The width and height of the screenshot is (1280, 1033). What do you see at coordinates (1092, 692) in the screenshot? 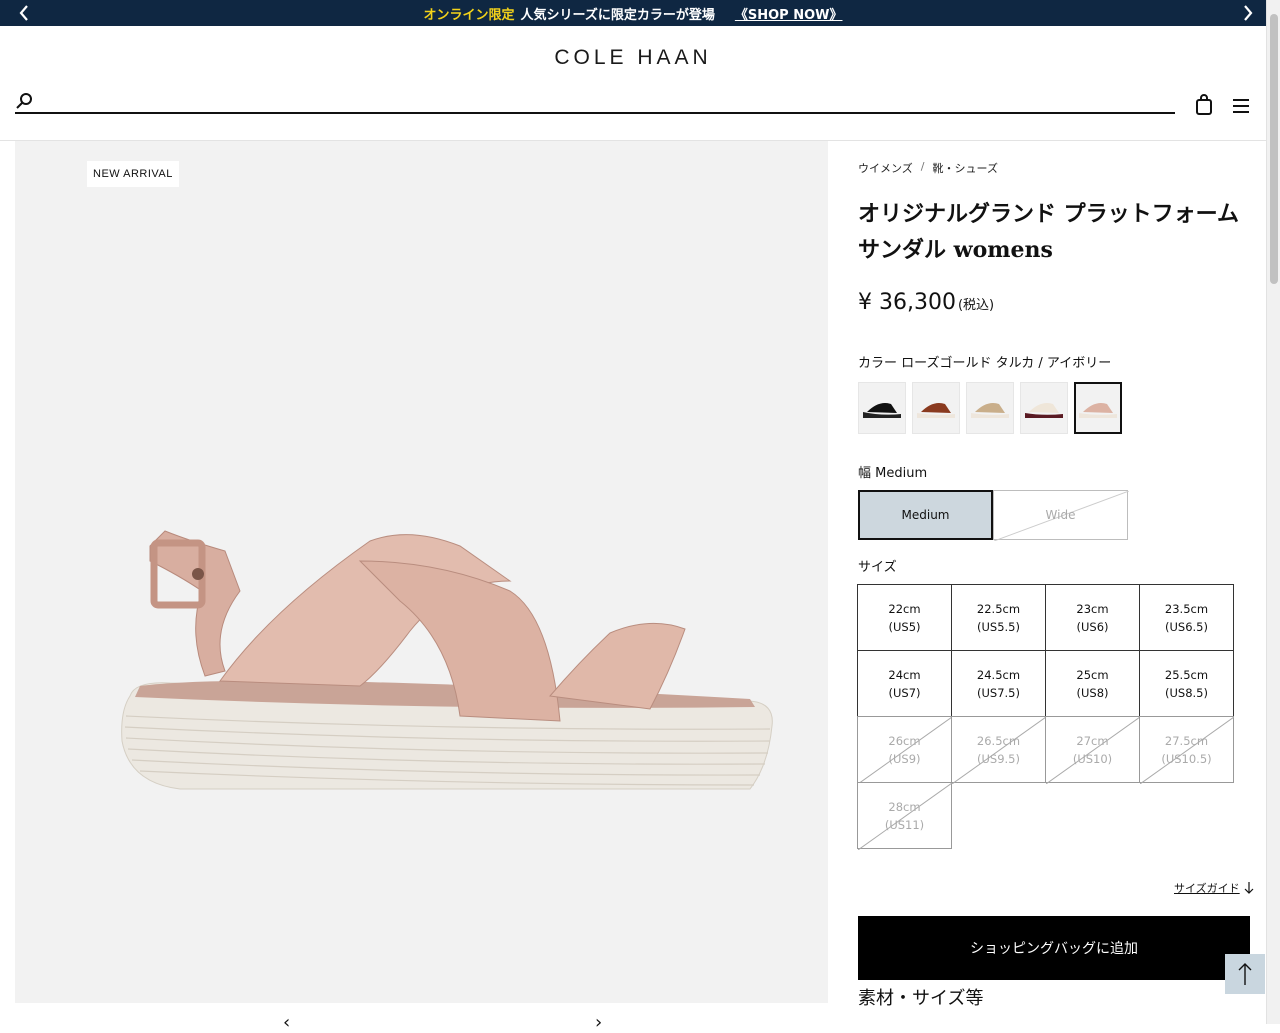
I see `size-us: (US8)` at bounding box center [1092, 692].